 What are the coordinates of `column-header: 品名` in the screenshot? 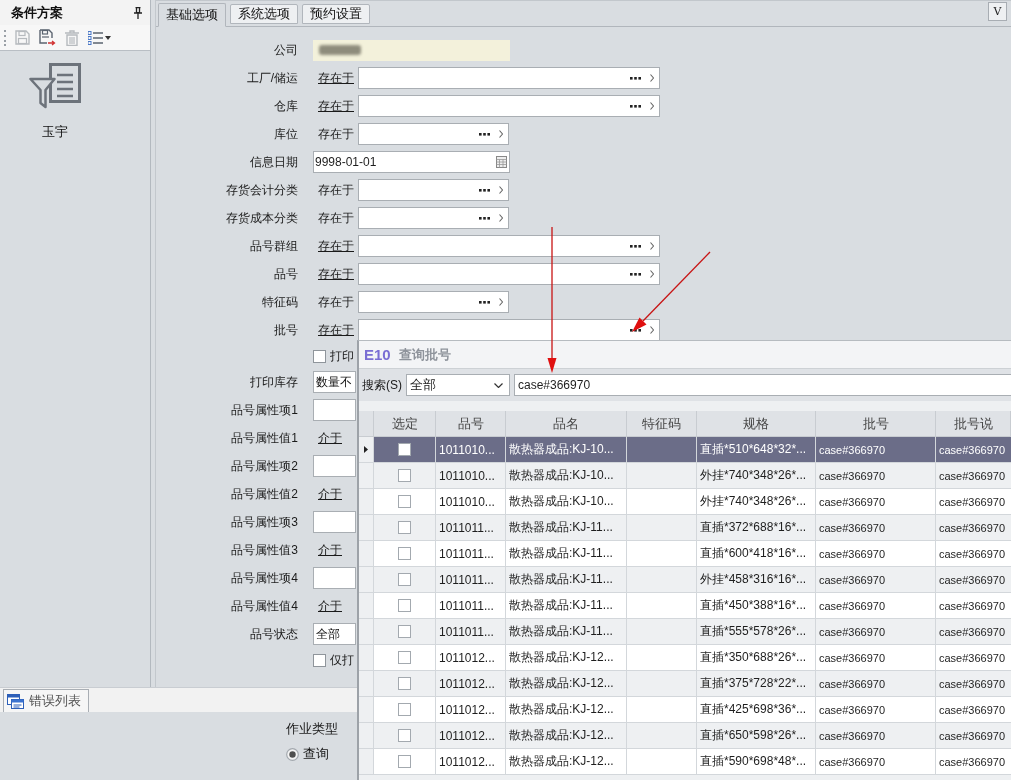 It's located at (566, 423).